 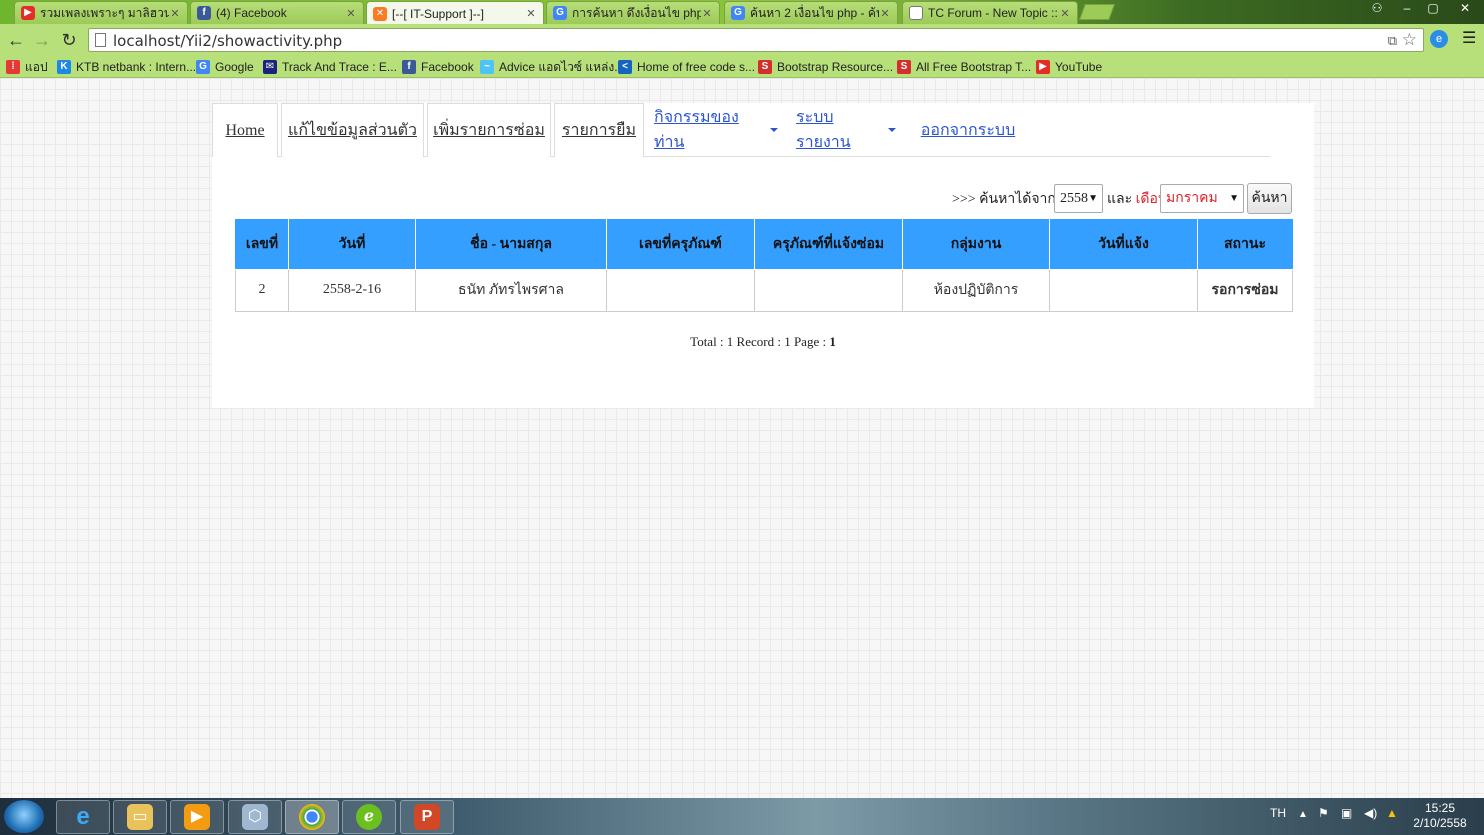 I want to click on nav-home: Home, so click(x=245, y=130).